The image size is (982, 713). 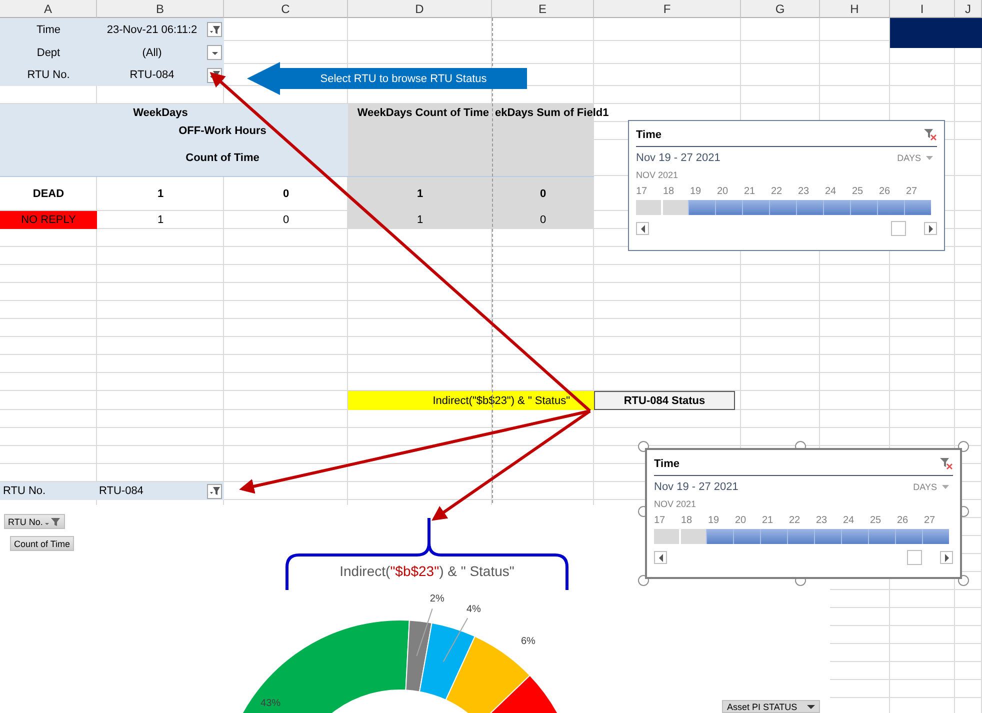 What do you see at coordinates (48, 30) in the screenshot?
I see `filter-label: Time` at bounding box center [48, 30].